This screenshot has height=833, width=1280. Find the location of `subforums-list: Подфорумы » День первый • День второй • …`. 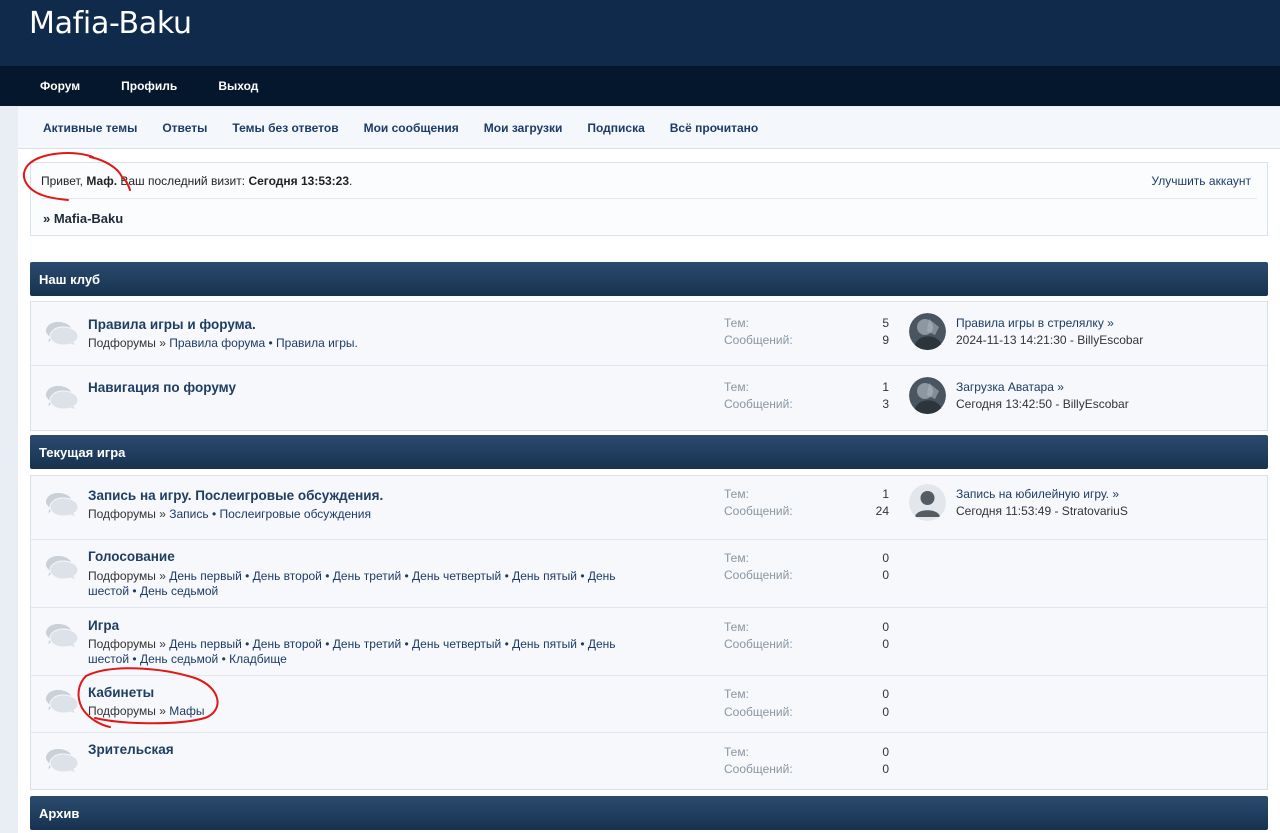

subforums-list: Подфорумы » День первый • День второй • … is located at coordinates (368, 584).